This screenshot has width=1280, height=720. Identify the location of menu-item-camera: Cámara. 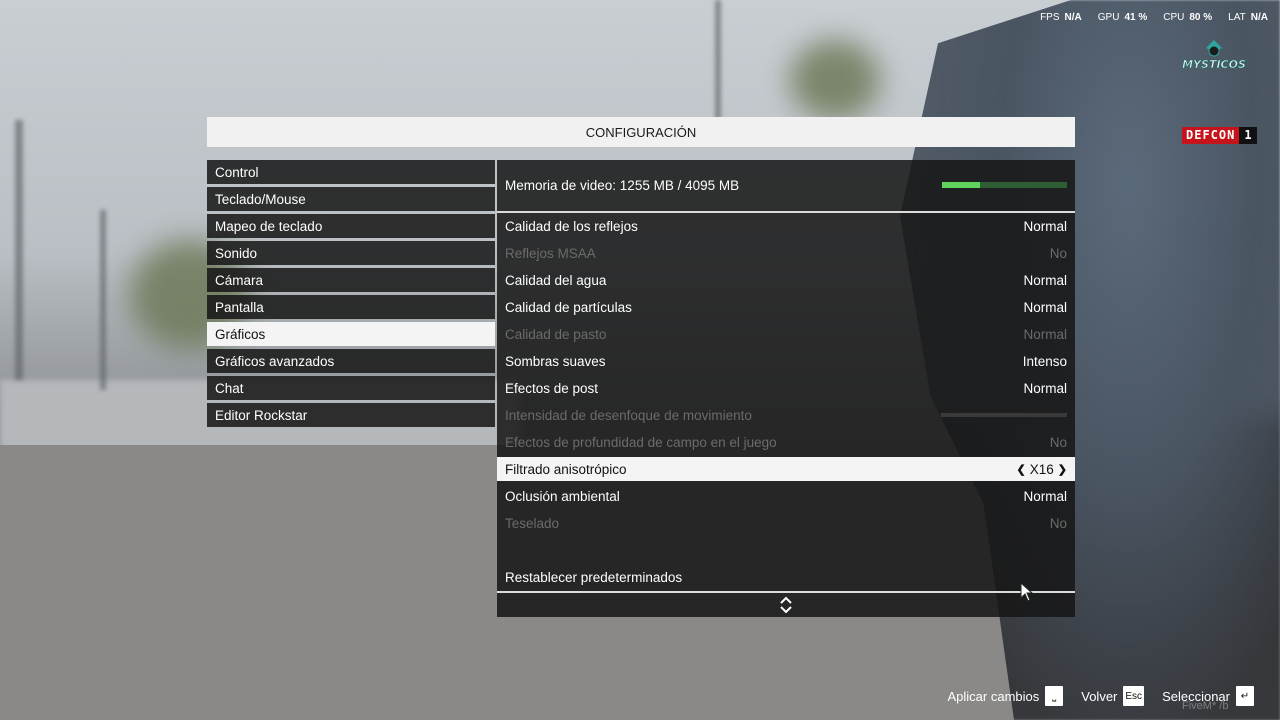
(351, 280).